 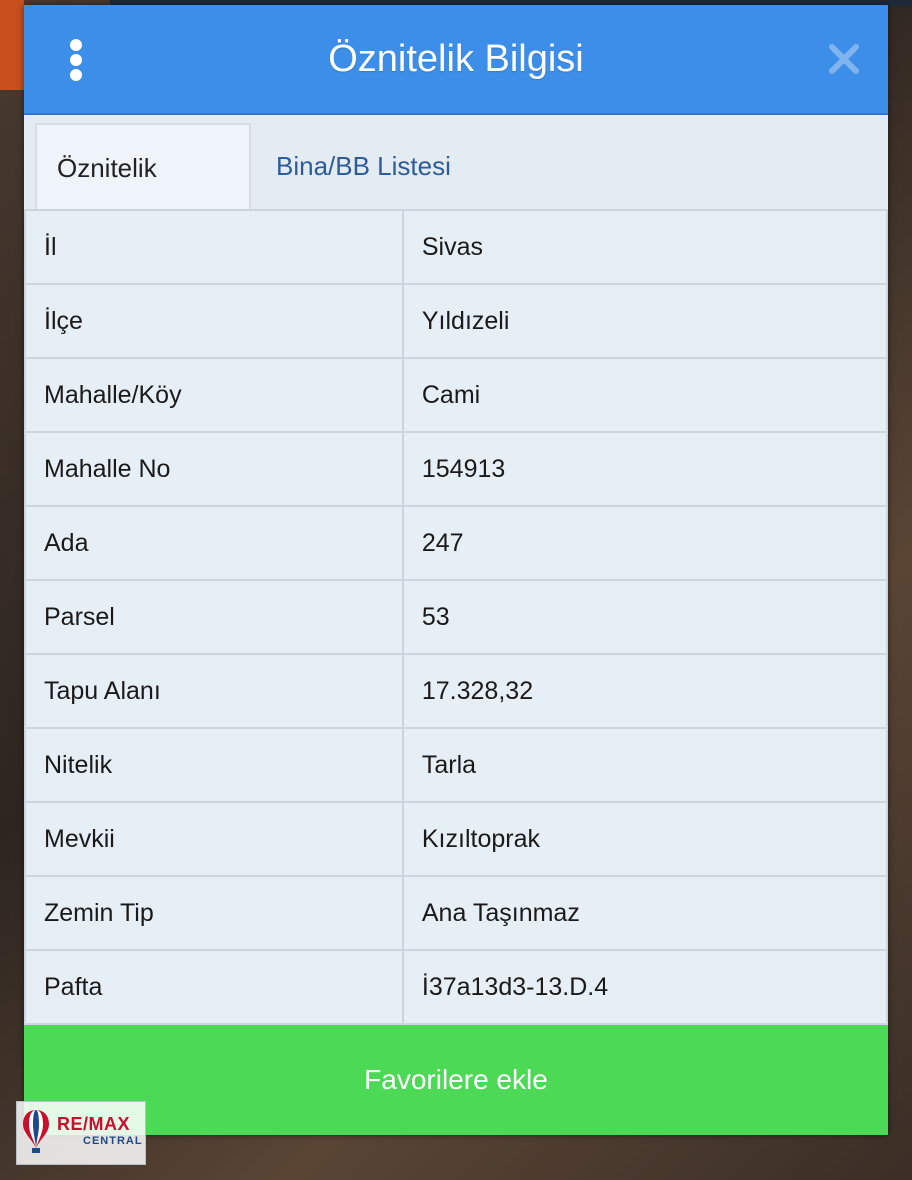 I want to click on table-row: Parsel 53, so click(x=456, y=617).